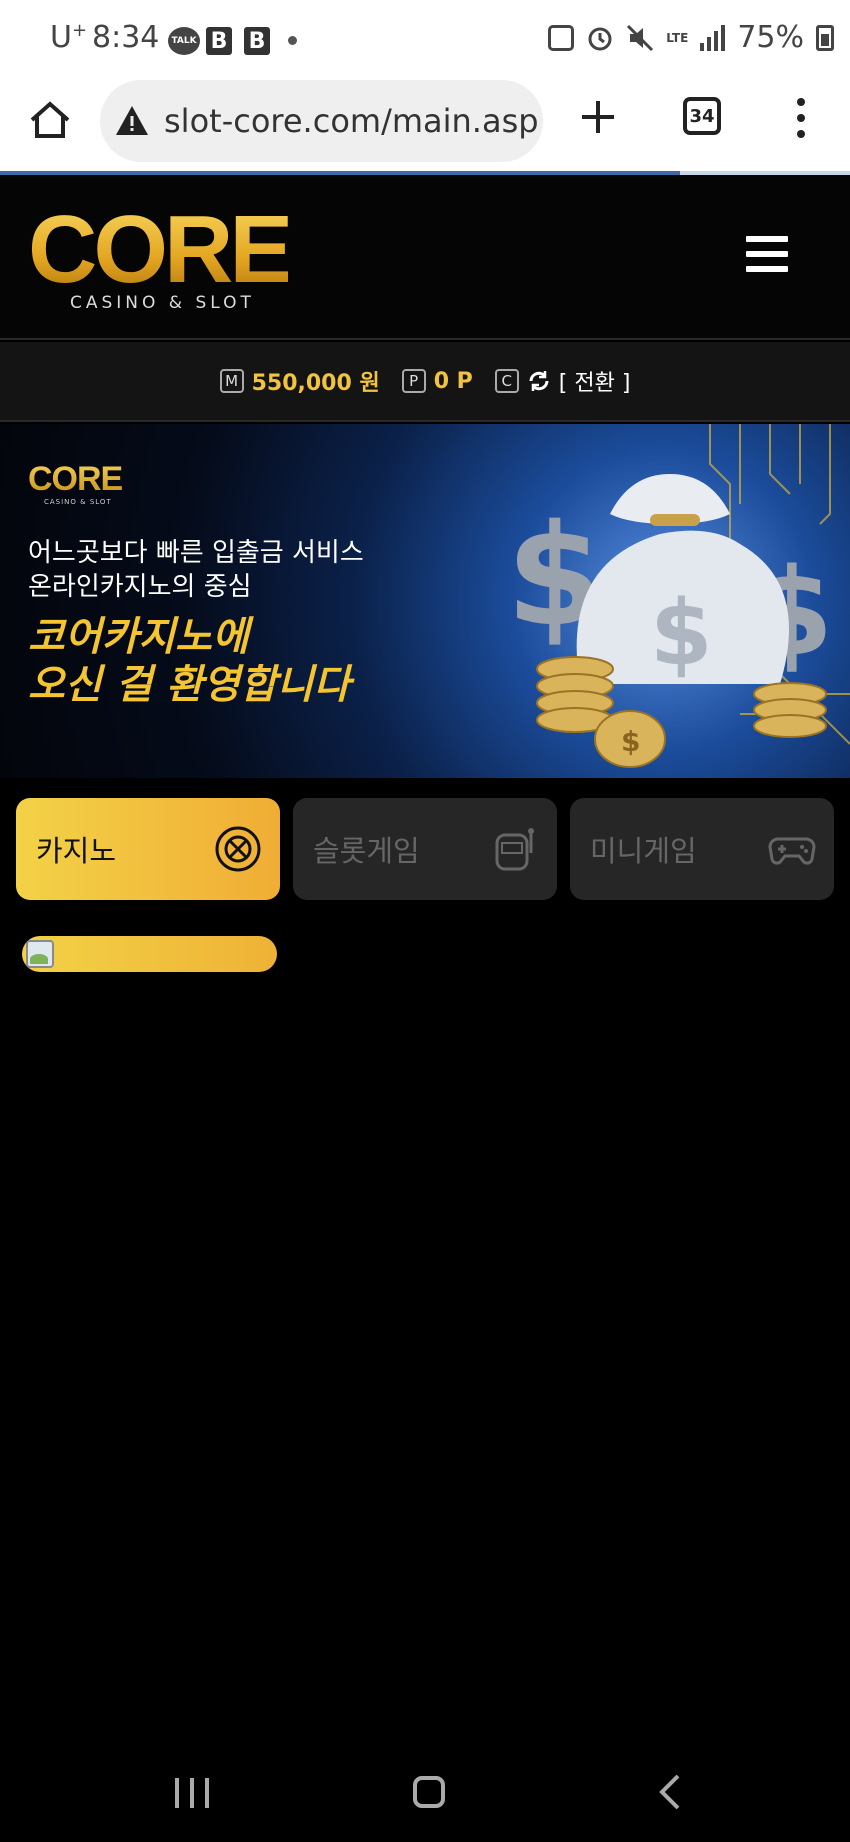 This screenshot has width=850, height=1842. Describe the element at coordinates (514, 849) in the screenshot. I see `slot-machine-icon` at that location.